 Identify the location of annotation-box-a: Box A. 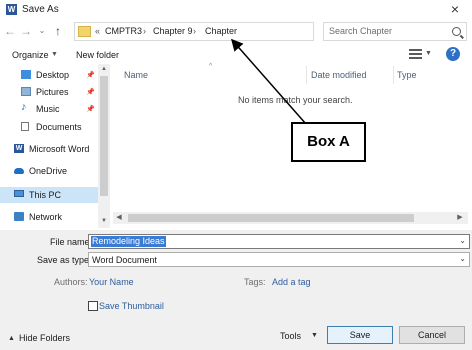
(328, 142).